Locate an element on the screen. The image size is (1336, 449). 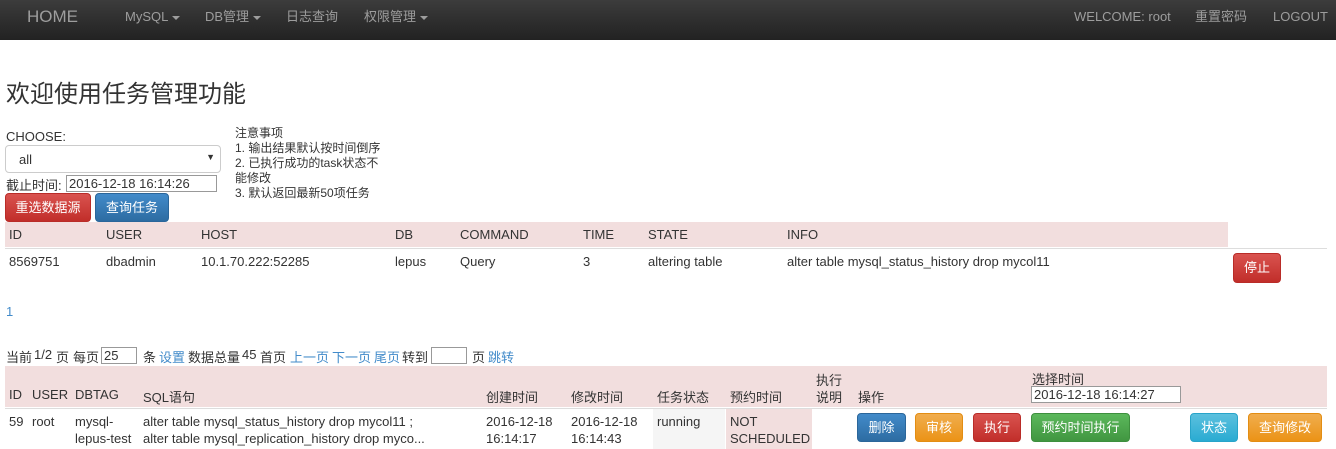
delete-task-button: 删除 is located at coordinates (881, 427).